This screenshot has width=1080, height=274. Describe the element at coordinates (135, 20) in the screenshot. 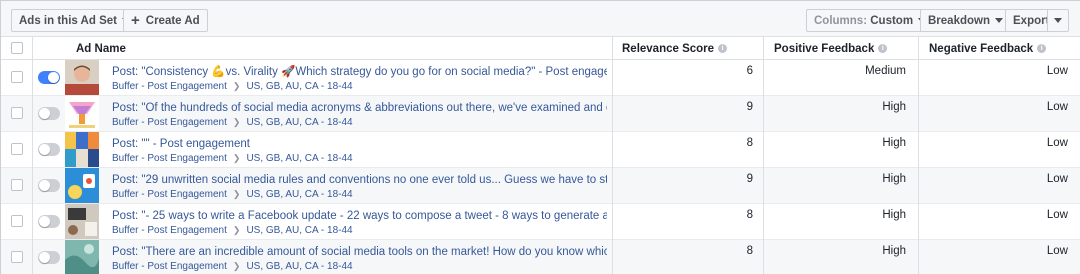

I see `plus-icon: +` at that location.